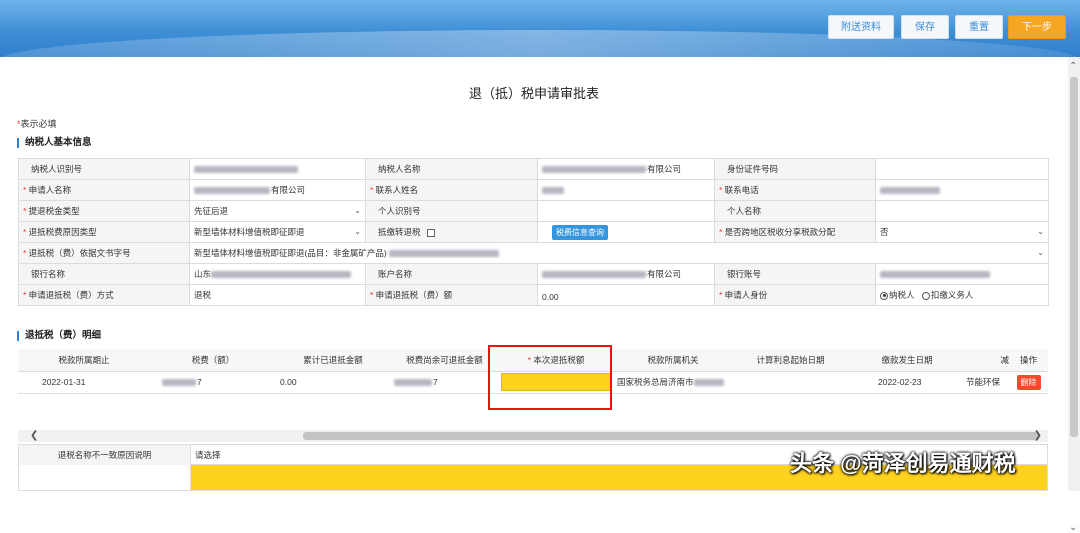 The height and width of the screenshot is (533, 1080). Describe the element at coordinates (104, 169) in the screenshot. I see `taxpayer-id-label: 纳税人识别号` at that location.